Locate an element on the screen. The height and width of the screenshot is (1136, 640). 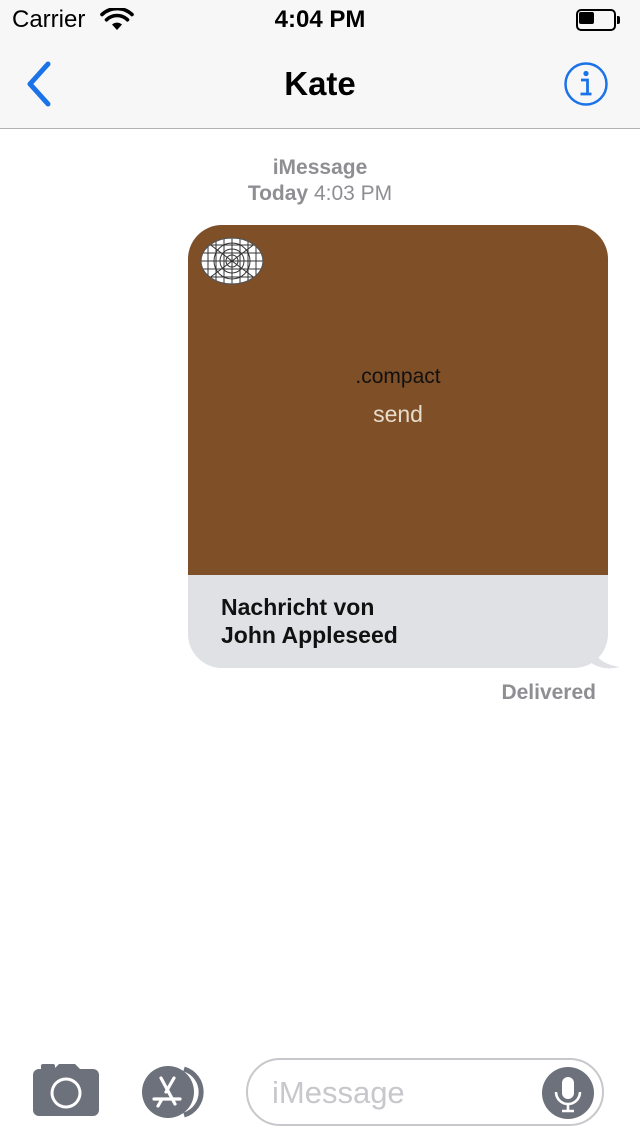
service-label: iMessage is located at coordinates (320, 167).